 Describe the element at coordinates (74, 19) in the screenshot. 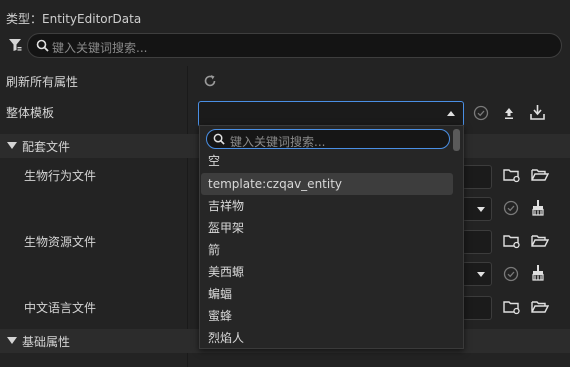

I see `type-label: 类型：EntityEditorData` at that location.